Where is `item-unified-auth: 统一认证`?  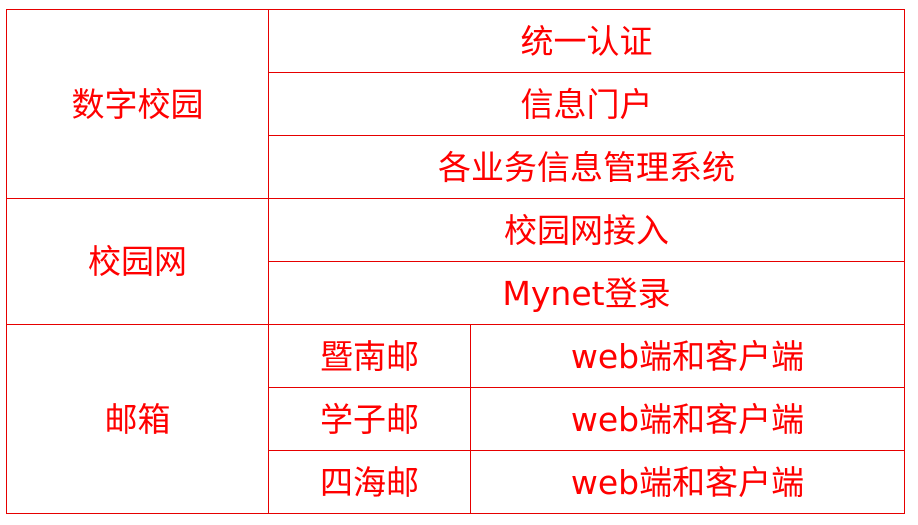 item-unified-auth: 统一认证 is located at coordinates (586, 41).